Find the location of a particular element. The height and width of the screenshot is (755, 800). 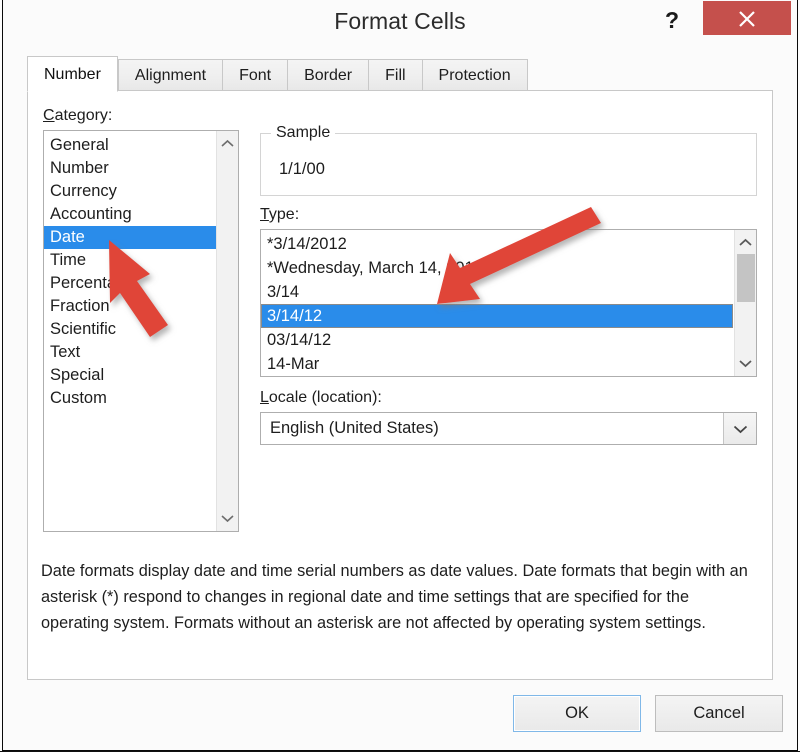

category-label: Category: is located at coordinates (77, 116).